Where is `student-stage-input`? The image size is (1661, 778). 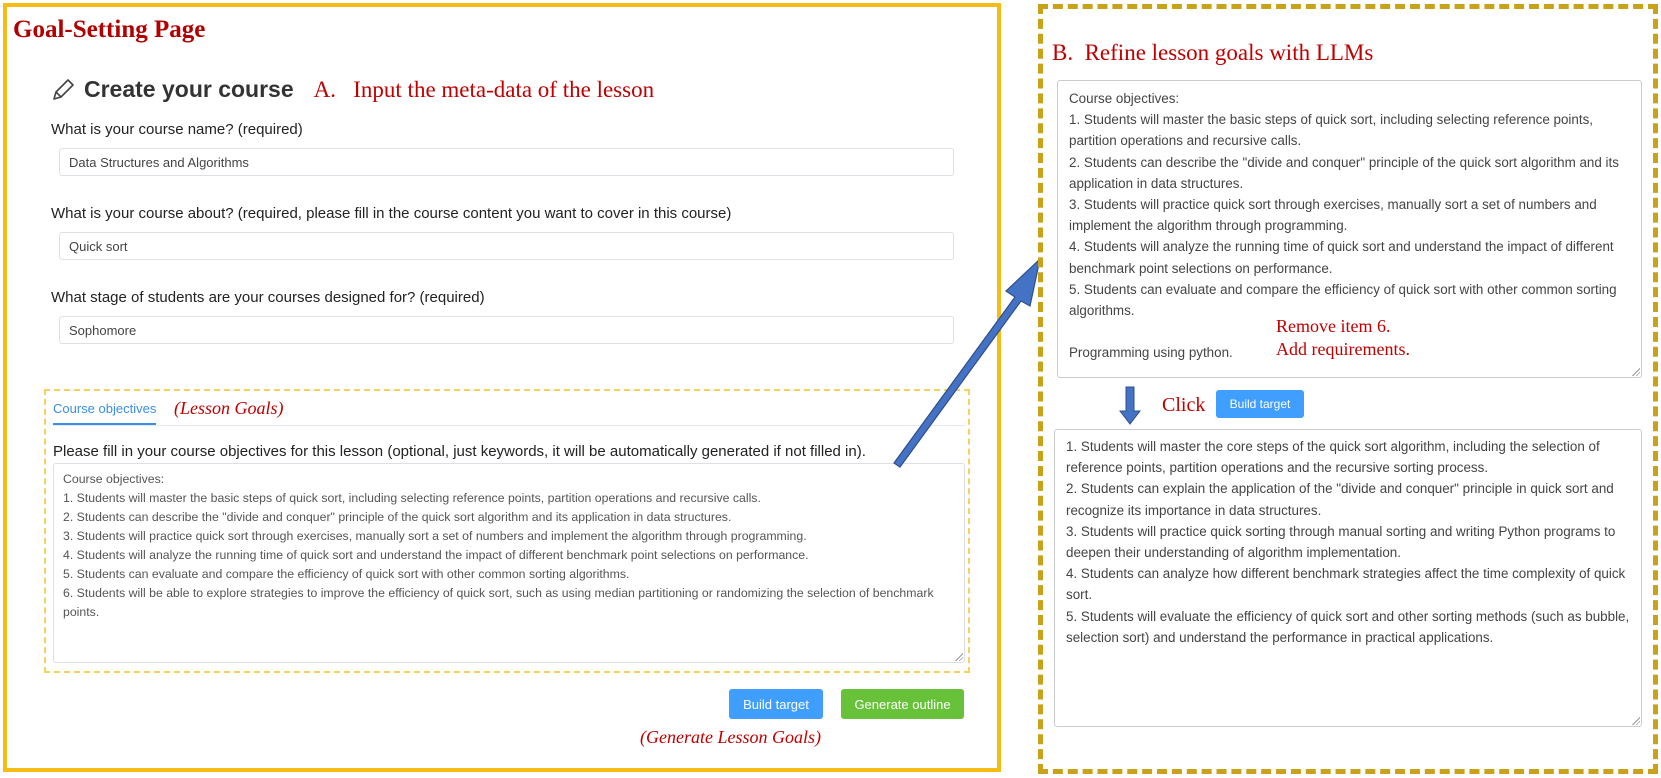
student-stage-input is located at coordinates (506, 330).